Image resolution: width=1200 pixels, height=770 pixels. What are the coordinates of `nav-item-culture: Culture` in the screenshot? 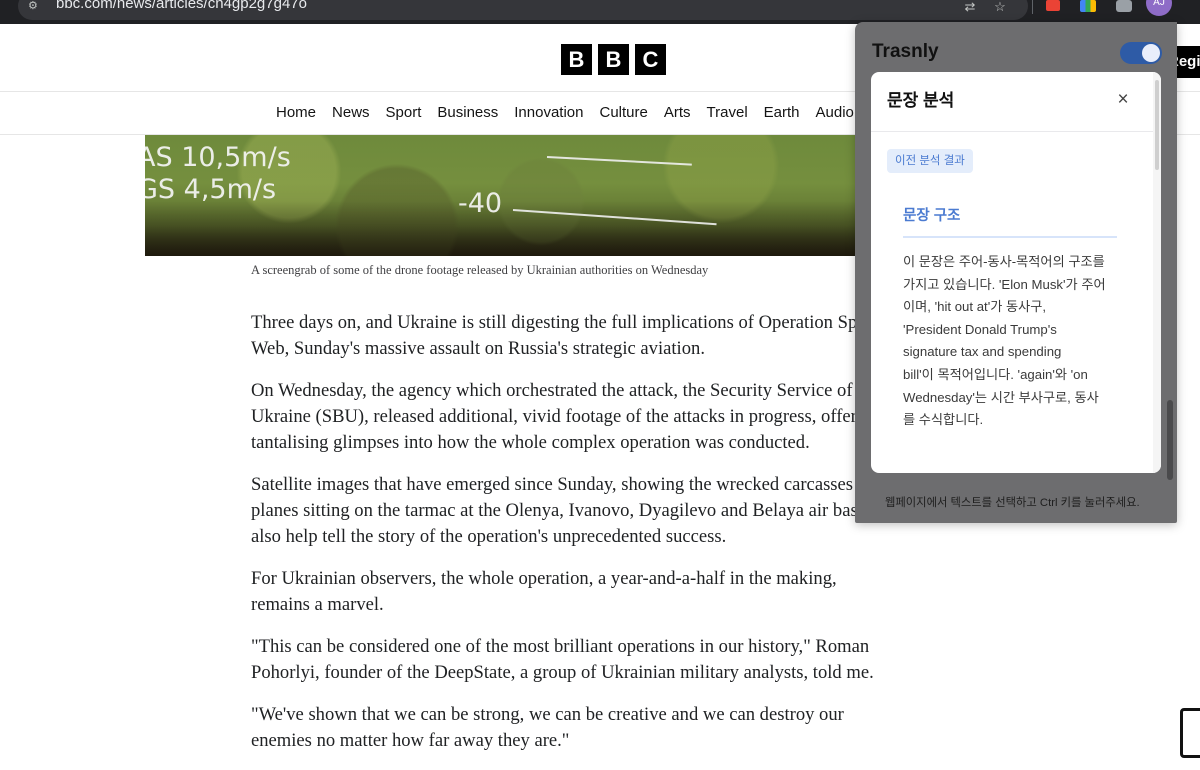 It's located at (624, 113).